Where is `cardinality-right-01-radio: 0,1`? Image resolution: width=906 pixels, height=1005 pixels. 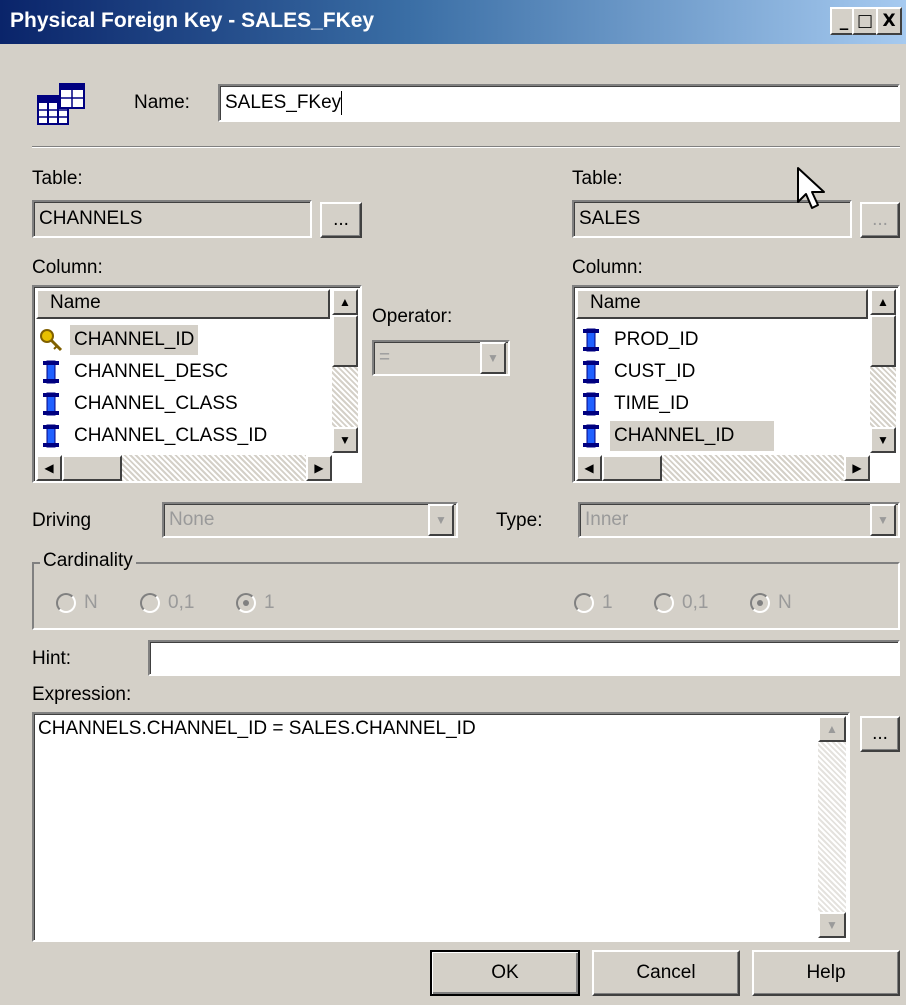 cardinality-right-01-radio: 0,1 is located at coordinates (681, 603).